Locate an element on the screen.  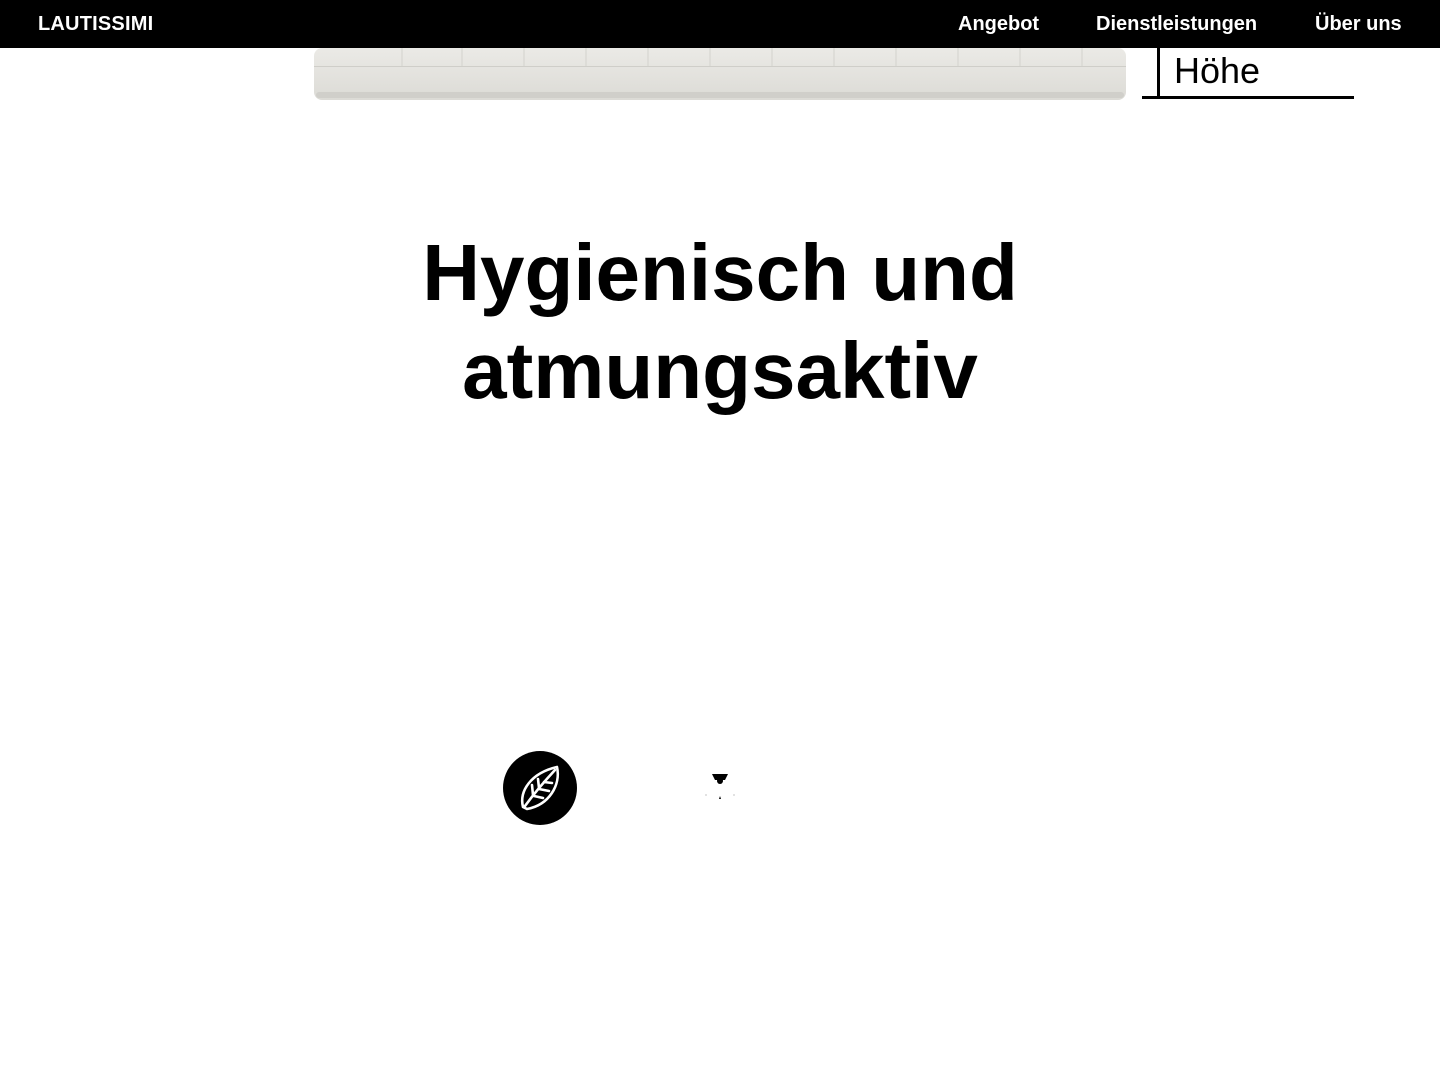
brand-logo: LAUTISSIMI is located at coordinates (95, 24).